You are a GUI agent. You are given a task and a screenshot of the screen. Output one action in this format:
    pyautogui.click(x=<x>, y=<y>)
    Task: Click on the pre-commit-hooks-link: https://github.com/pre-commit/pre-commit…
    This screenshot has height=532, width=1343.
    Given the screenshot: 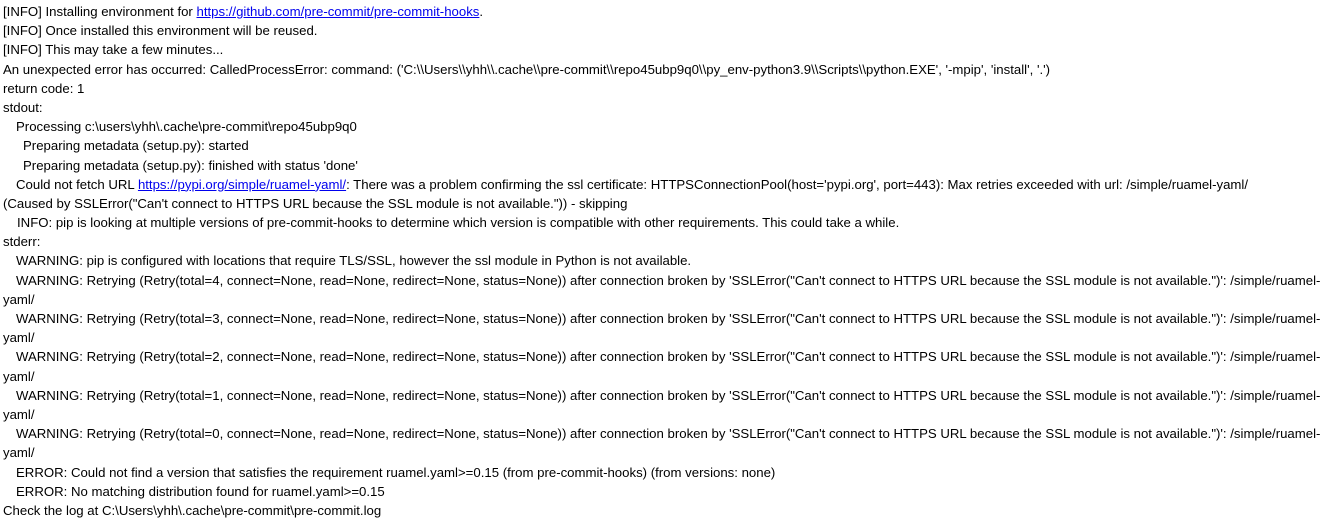 What is the action you would take?
    pyautogui.click(x=338, y=11)
    